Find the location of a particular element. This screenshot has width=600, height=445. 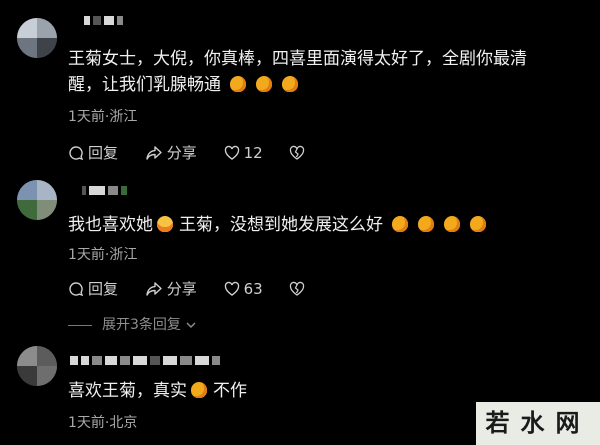

watermark-logo: 若水网 is located at coordinates (538, 423).